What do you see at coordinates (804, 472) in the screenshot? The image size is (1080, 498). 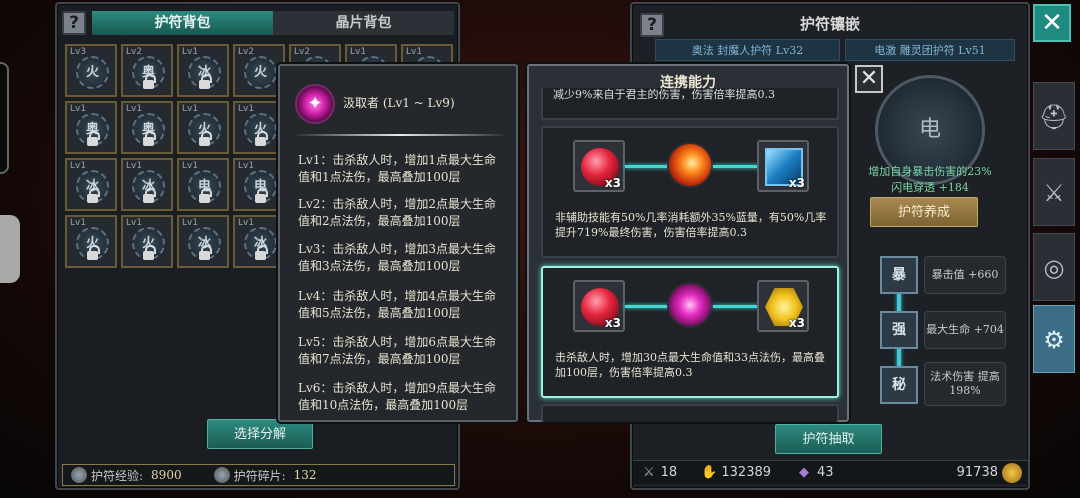 I see `gem-icon: ◆` at bounding box center [804, 472].